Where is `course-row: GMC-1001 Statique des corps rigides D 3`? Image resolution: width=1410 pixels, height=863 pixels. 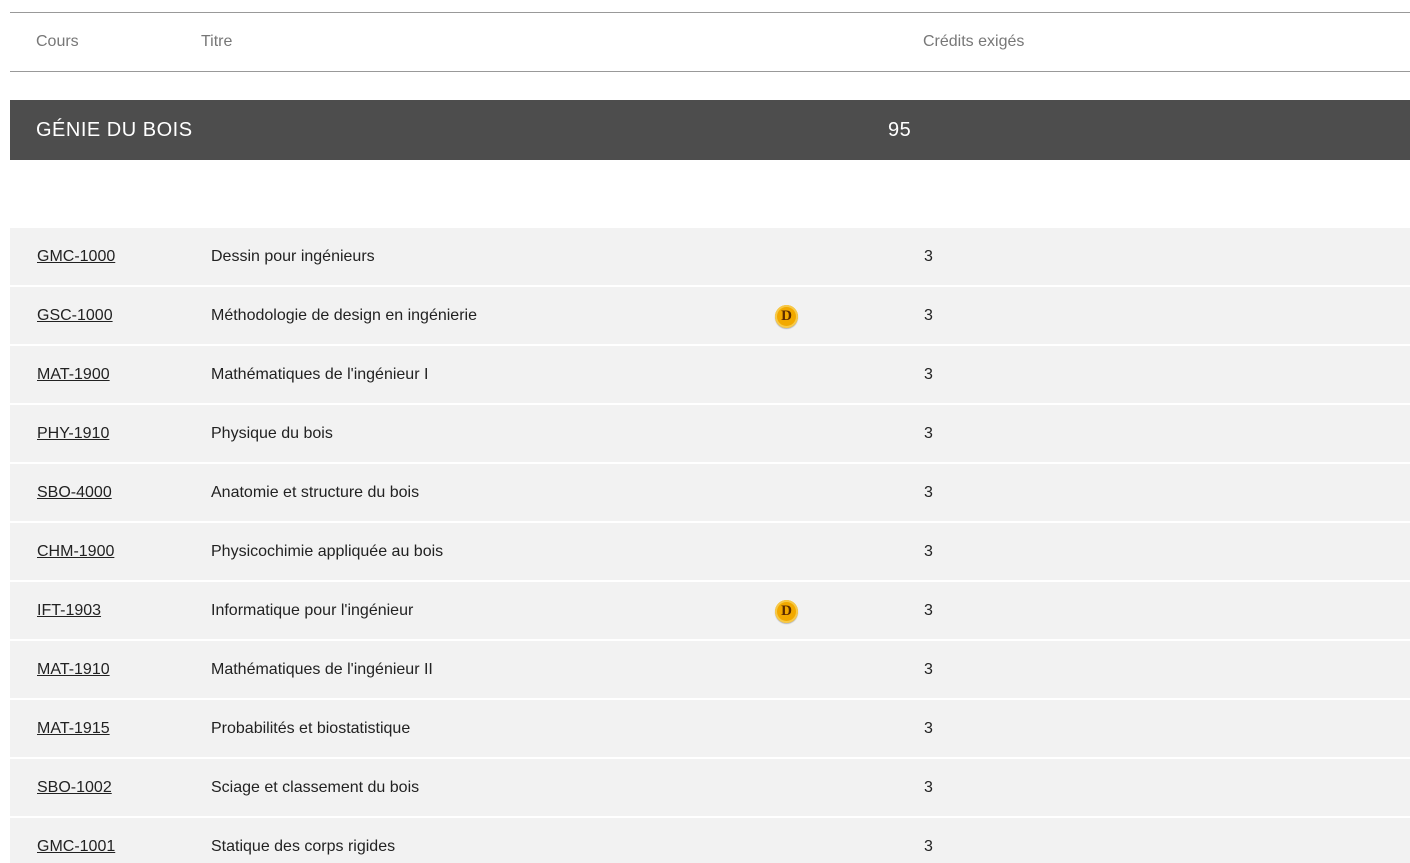
course-row: GMC-1001 Statique des corps rigides D 3 is located at coordinates (710, 840).